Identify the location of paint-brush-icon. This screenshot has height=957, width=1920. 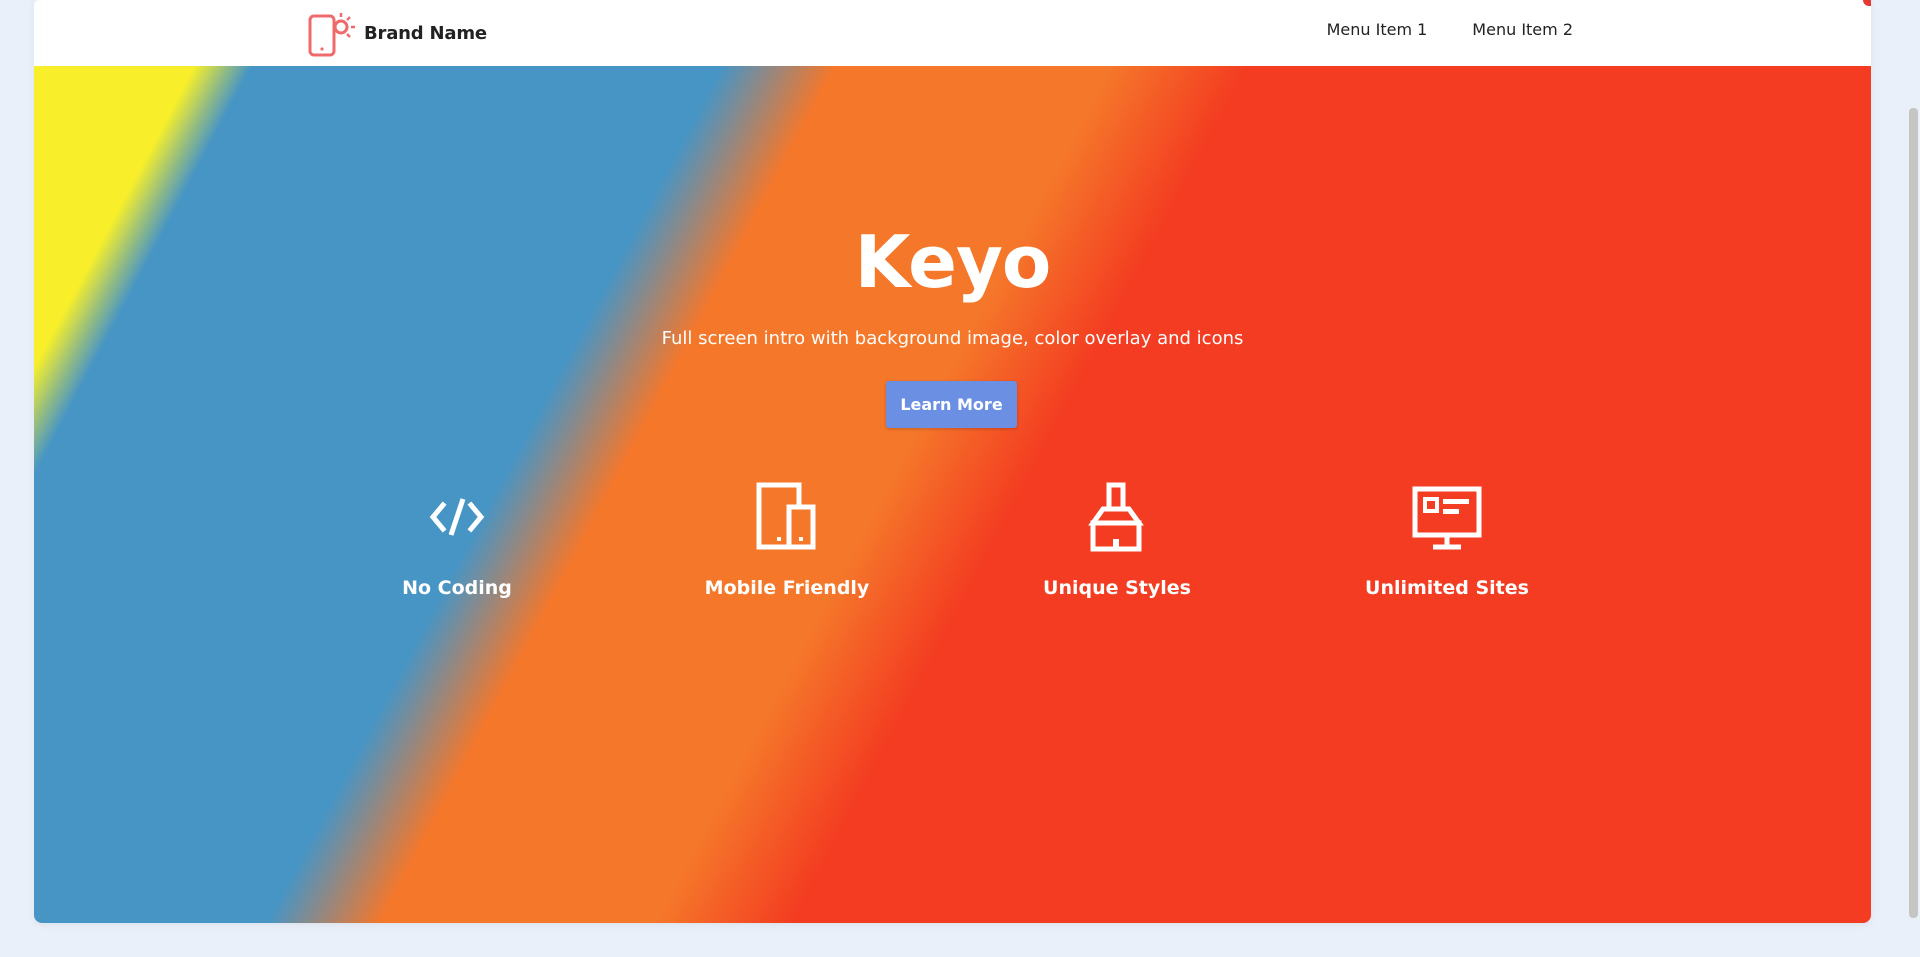
(1116, 517).